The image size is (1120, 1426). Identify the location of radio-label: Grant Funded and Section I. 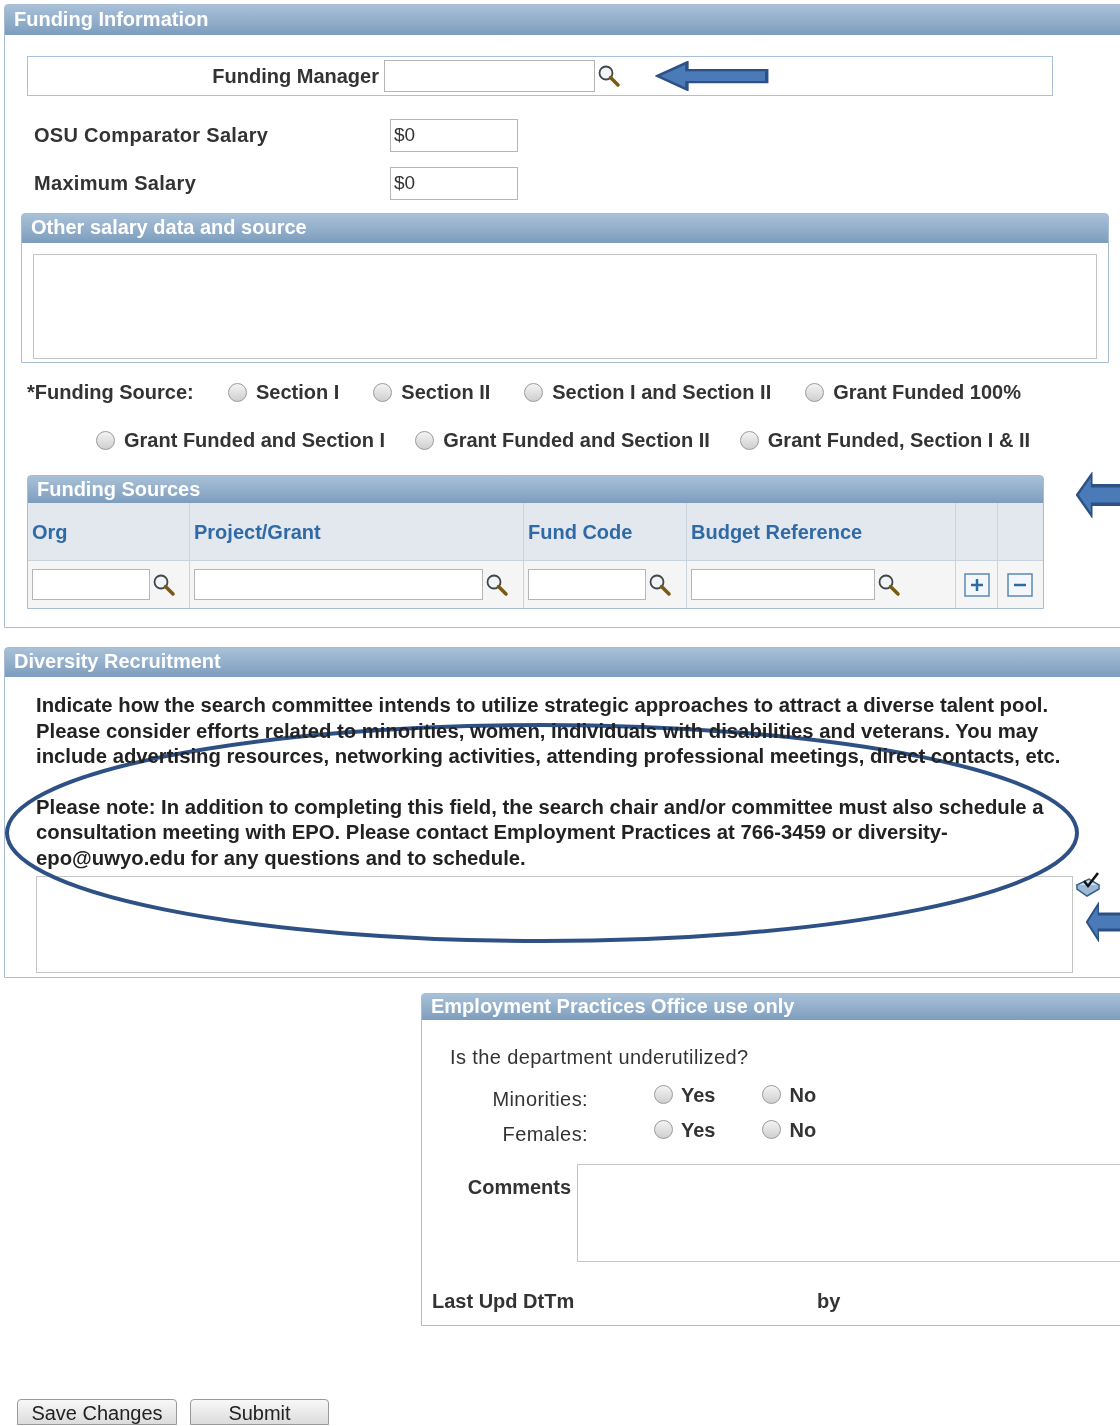
(255, 440).